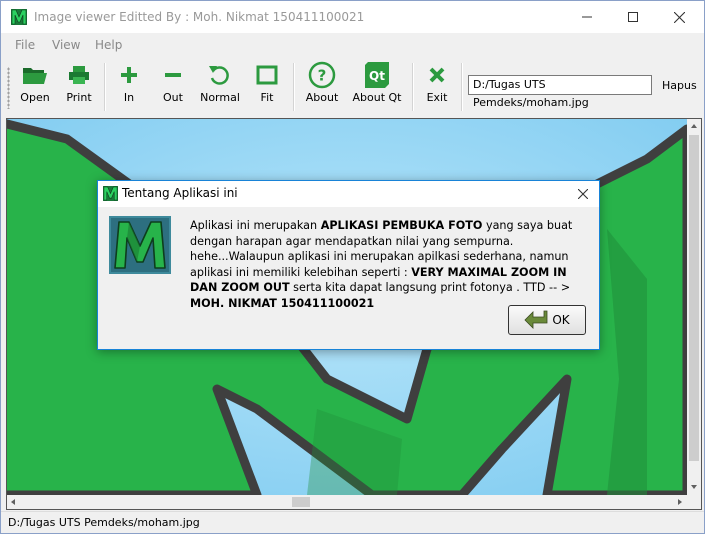 This screenshot has width=705, height=534. Describe the element at coordinates (437, 97) in the screenshot. I see `exit-label: Exit` at that location.